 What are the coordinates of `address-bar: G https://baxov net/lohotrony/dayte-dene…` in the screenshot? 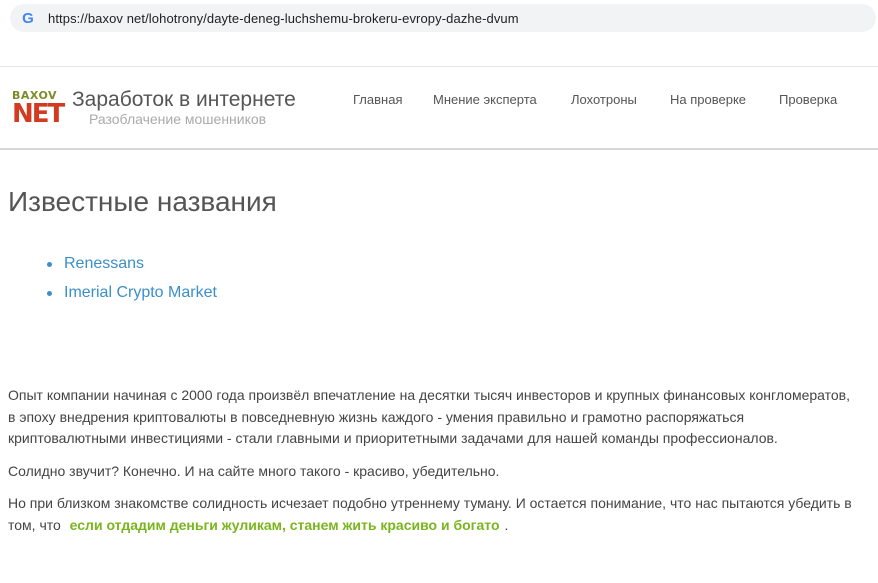 It's located at (443, 18).